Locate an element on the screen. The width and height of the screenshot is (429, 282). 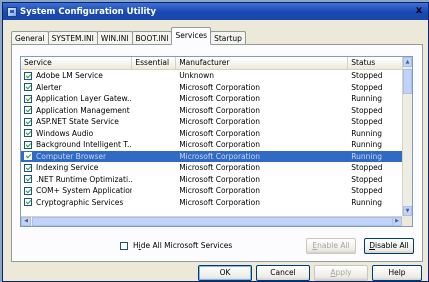
scroll-down-icon: ▼ is located at coordinates (407, 211).